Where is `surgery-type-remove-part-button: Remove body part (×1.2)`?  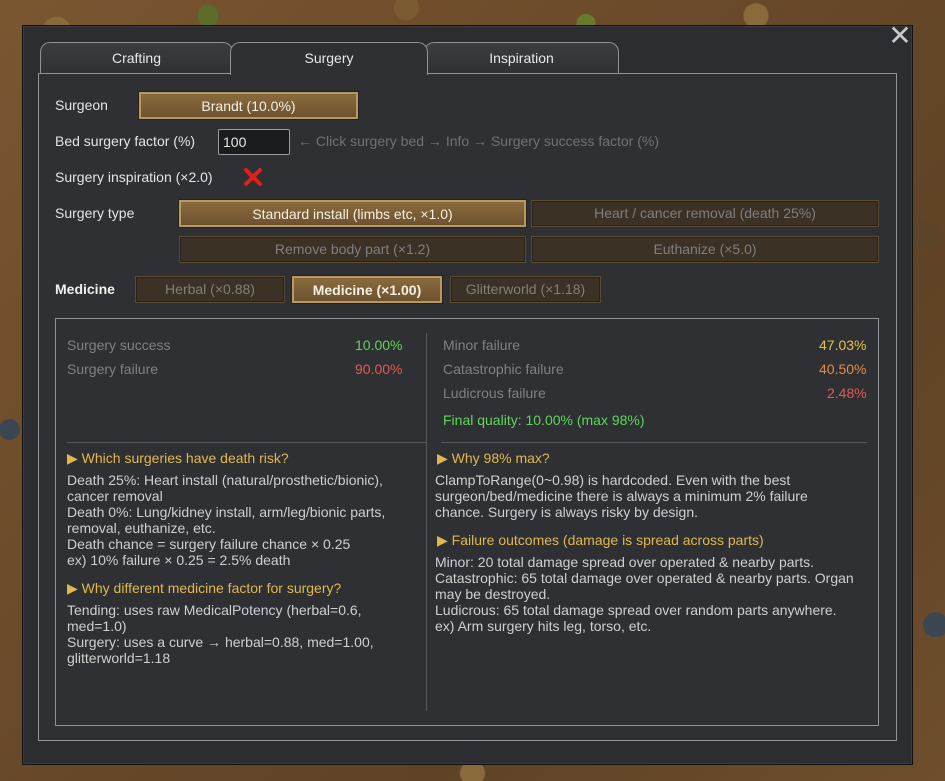 surgery-type-remove-part-button: Remove body part (×1.2) is located at coordinates (352, 249).